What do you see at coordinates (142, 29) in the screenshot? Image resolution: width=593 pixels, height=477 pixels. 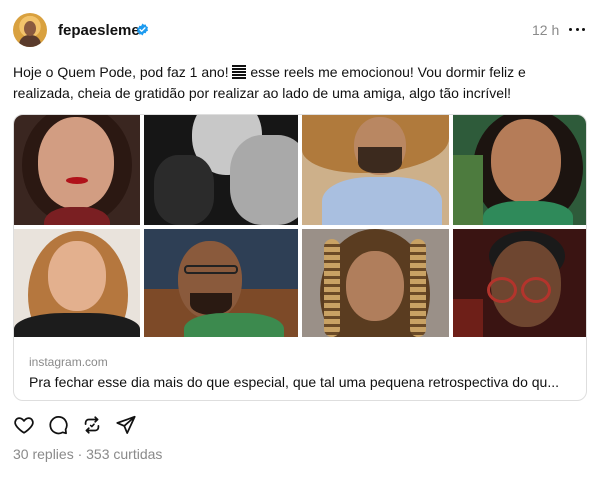 I see `verified-badge-icon` at bounding box center [142, 29].